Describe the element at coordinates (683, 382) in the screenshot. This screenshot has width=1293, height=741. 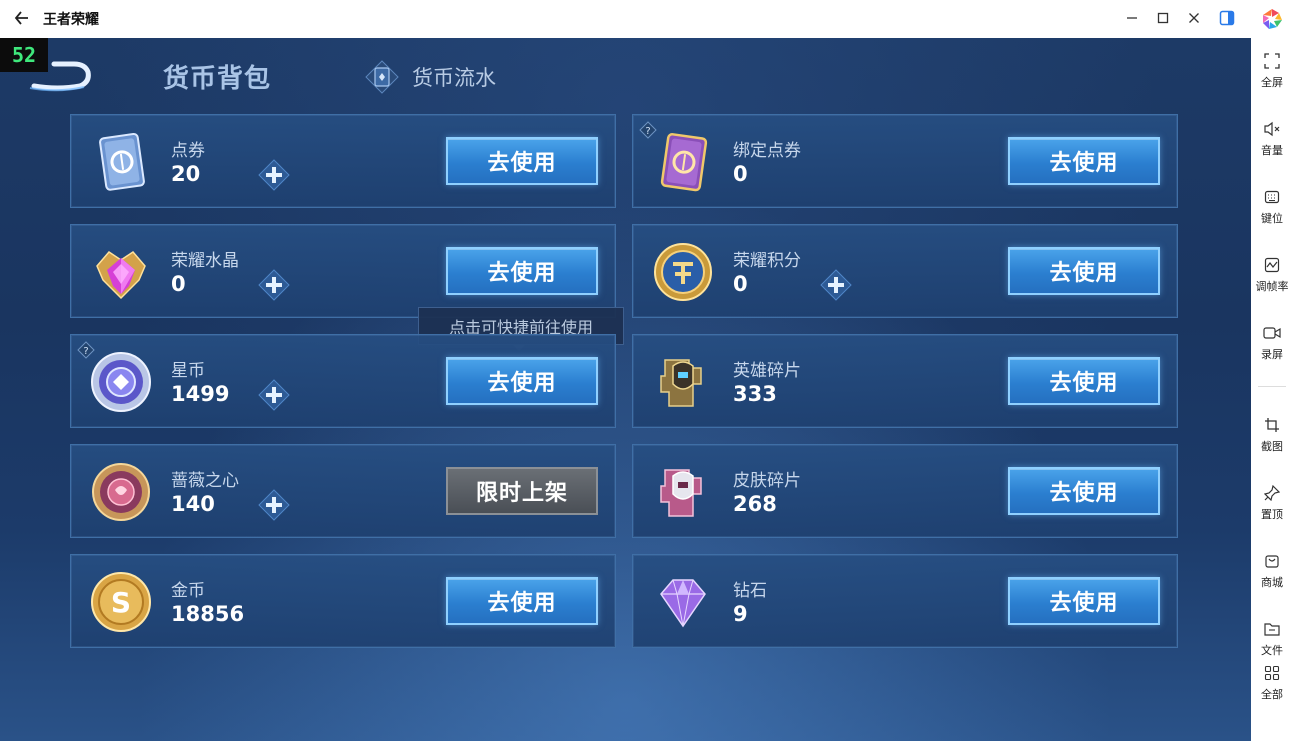
I see `hero-fragment-icon` at that location.